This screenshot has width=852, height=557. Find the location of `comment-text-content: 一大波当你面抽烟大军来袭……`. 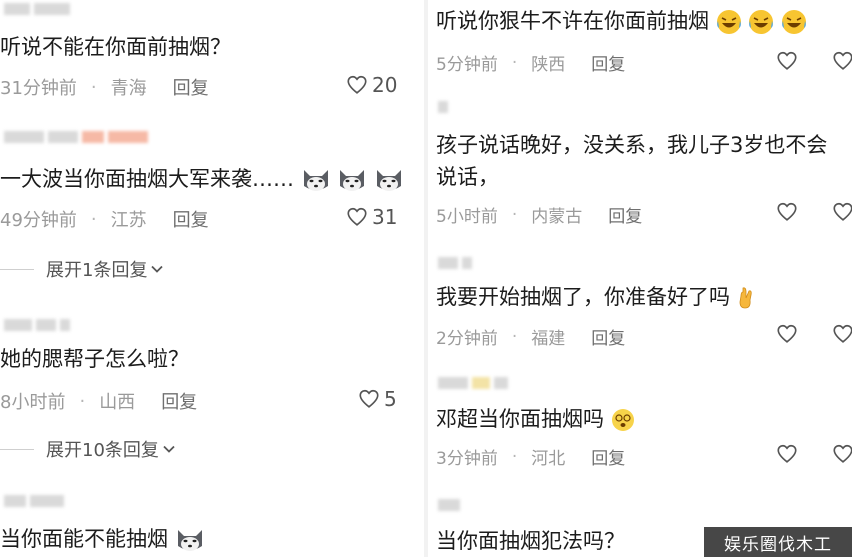

comment-text-content: 一大波当你面抽烟大军来袭…… is located at coordinates (147, 179).